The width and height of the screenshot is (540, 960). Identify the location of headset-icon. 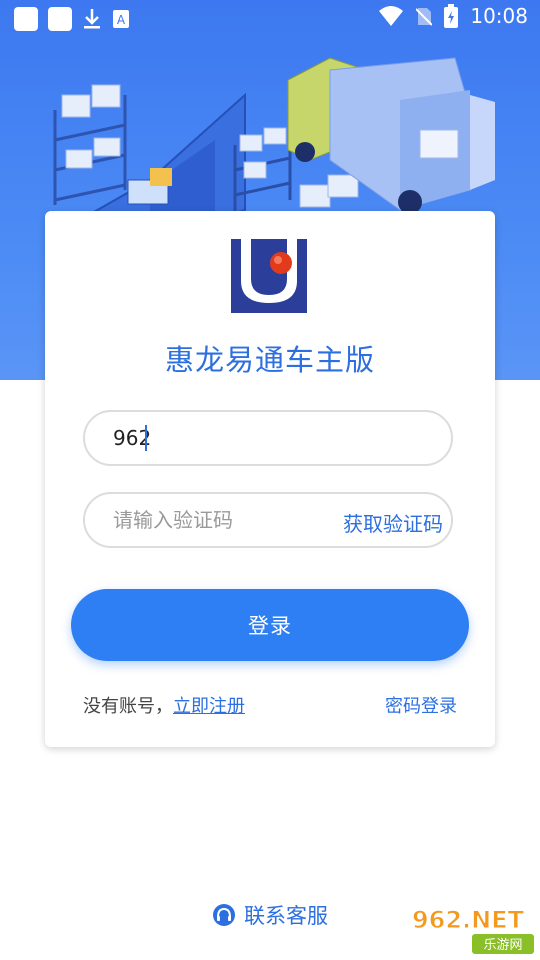
(224, 915).